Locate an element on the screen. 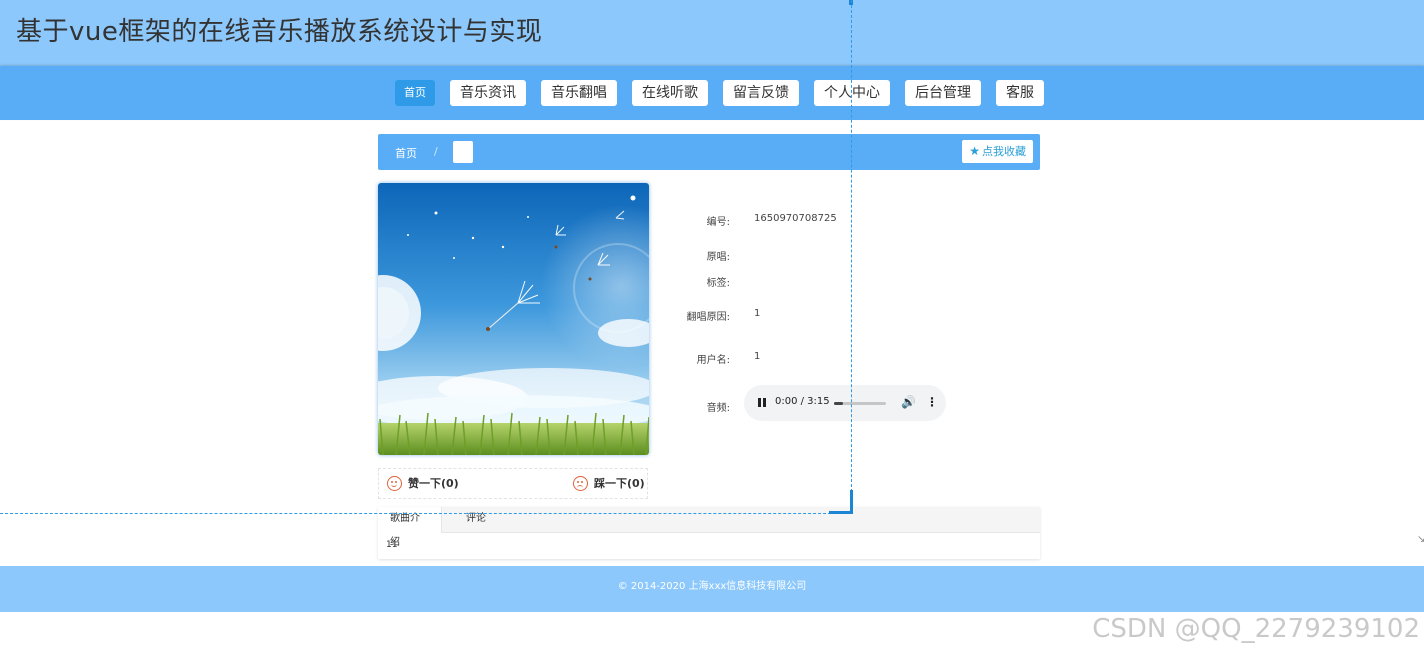 This screenshot has width=1424, height=657. star-icon: ★ is located at coordinates (974, 151).